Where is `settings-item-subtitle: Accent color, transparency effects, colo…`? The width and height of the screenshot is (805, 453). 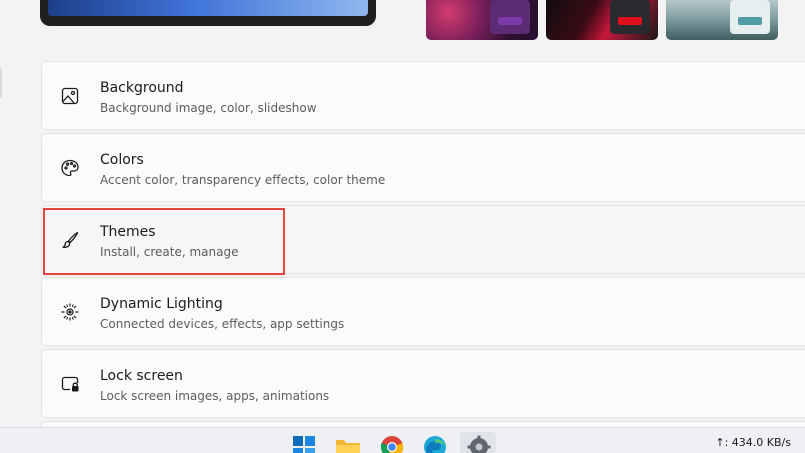
settings-item-subtitle: Accent color, transparency effects, colo… is located at coordinates (243, 180).